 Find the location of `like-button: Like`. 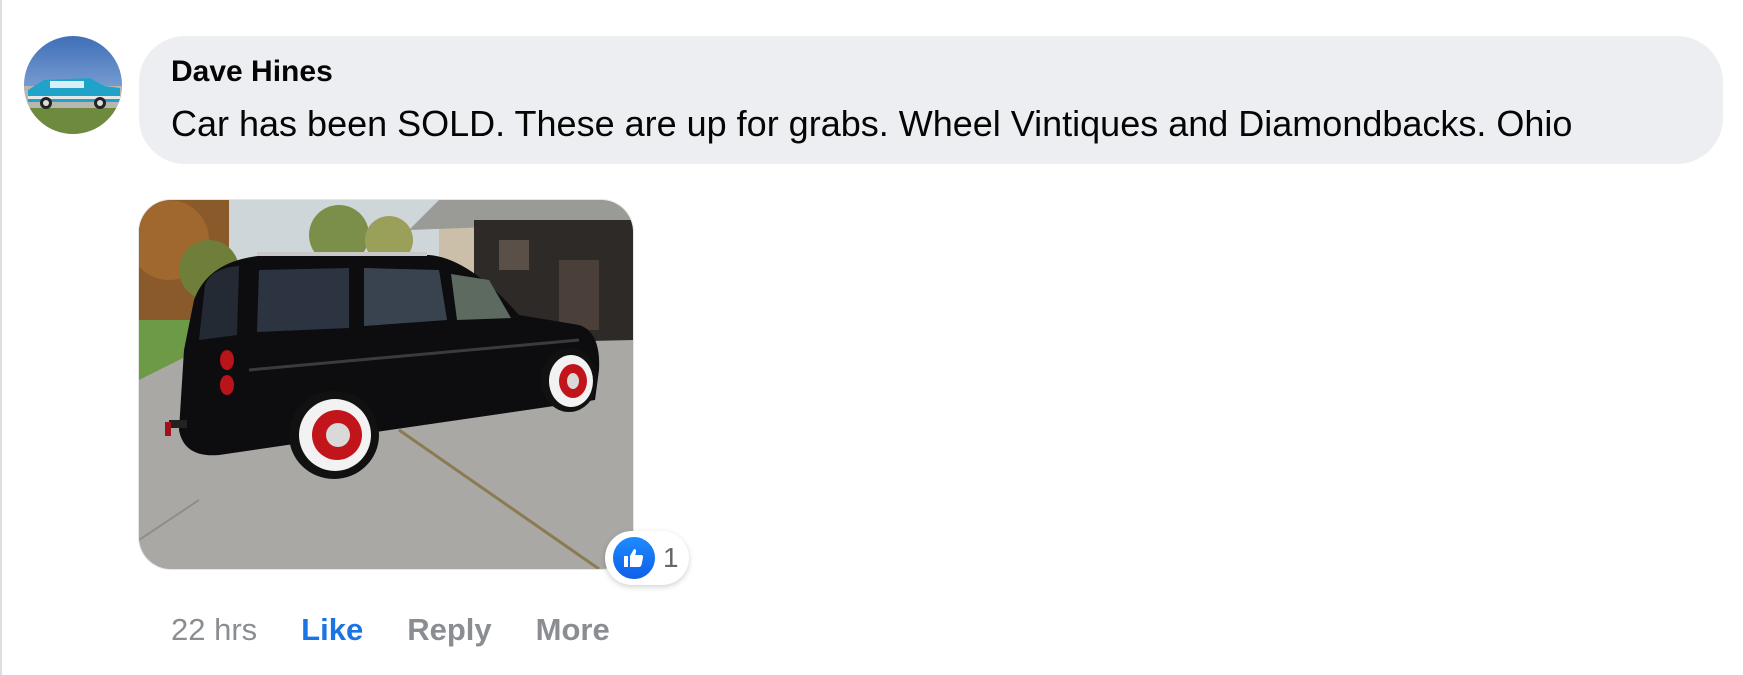

like-button: Like is located at coordinates (332, 630).